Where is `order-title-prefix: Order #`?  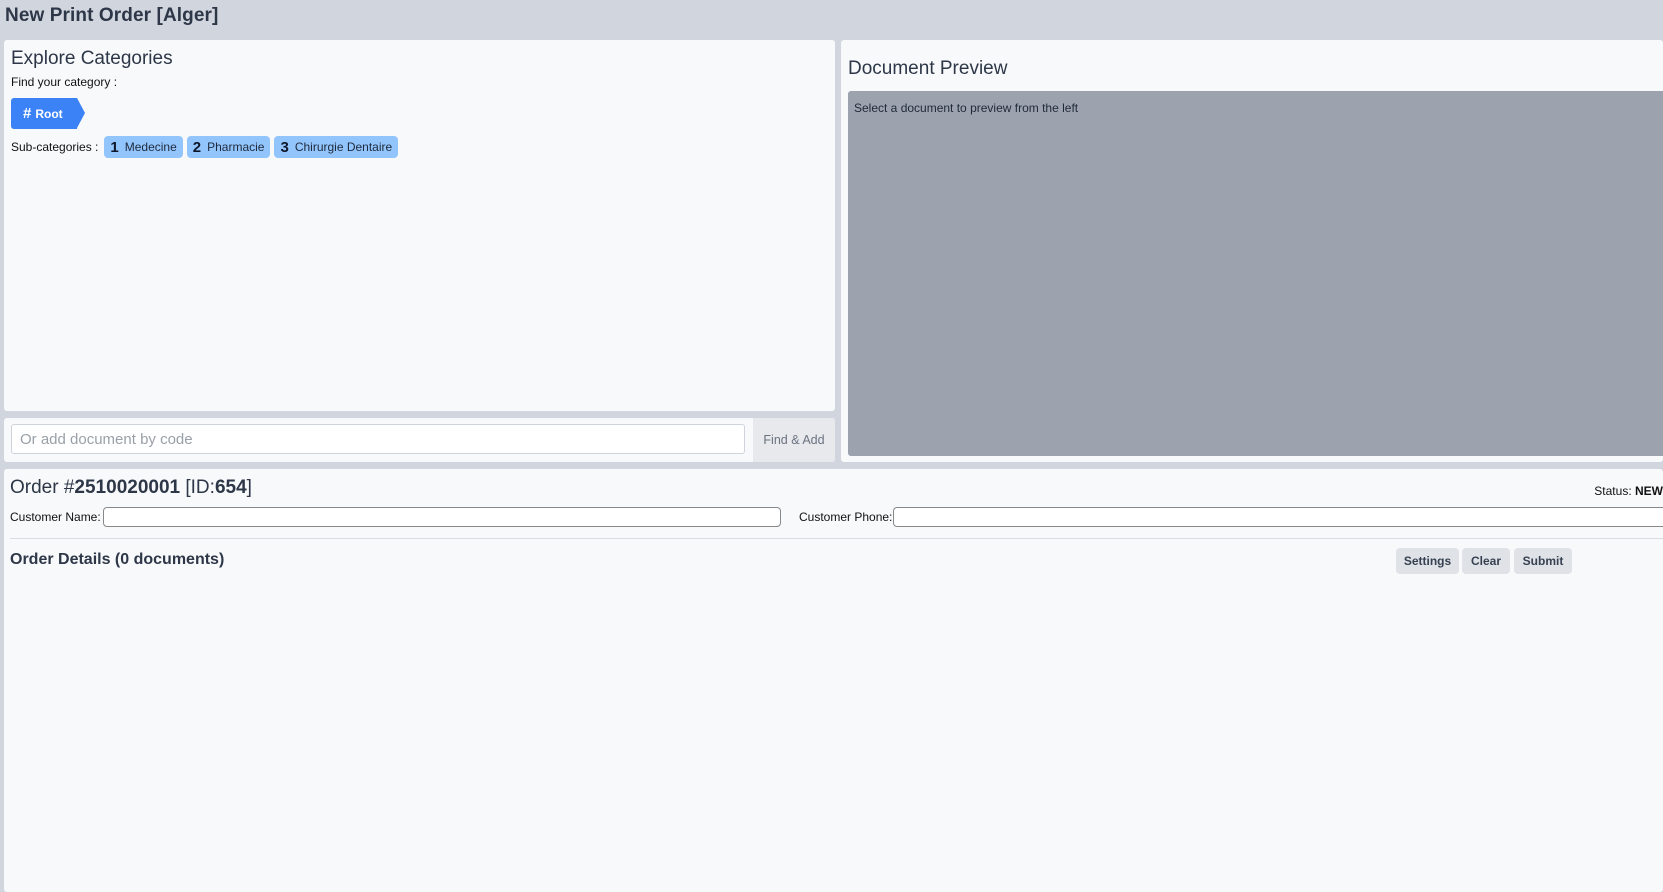
order-title-prefix: Order # is located at coordinates (42, 487).